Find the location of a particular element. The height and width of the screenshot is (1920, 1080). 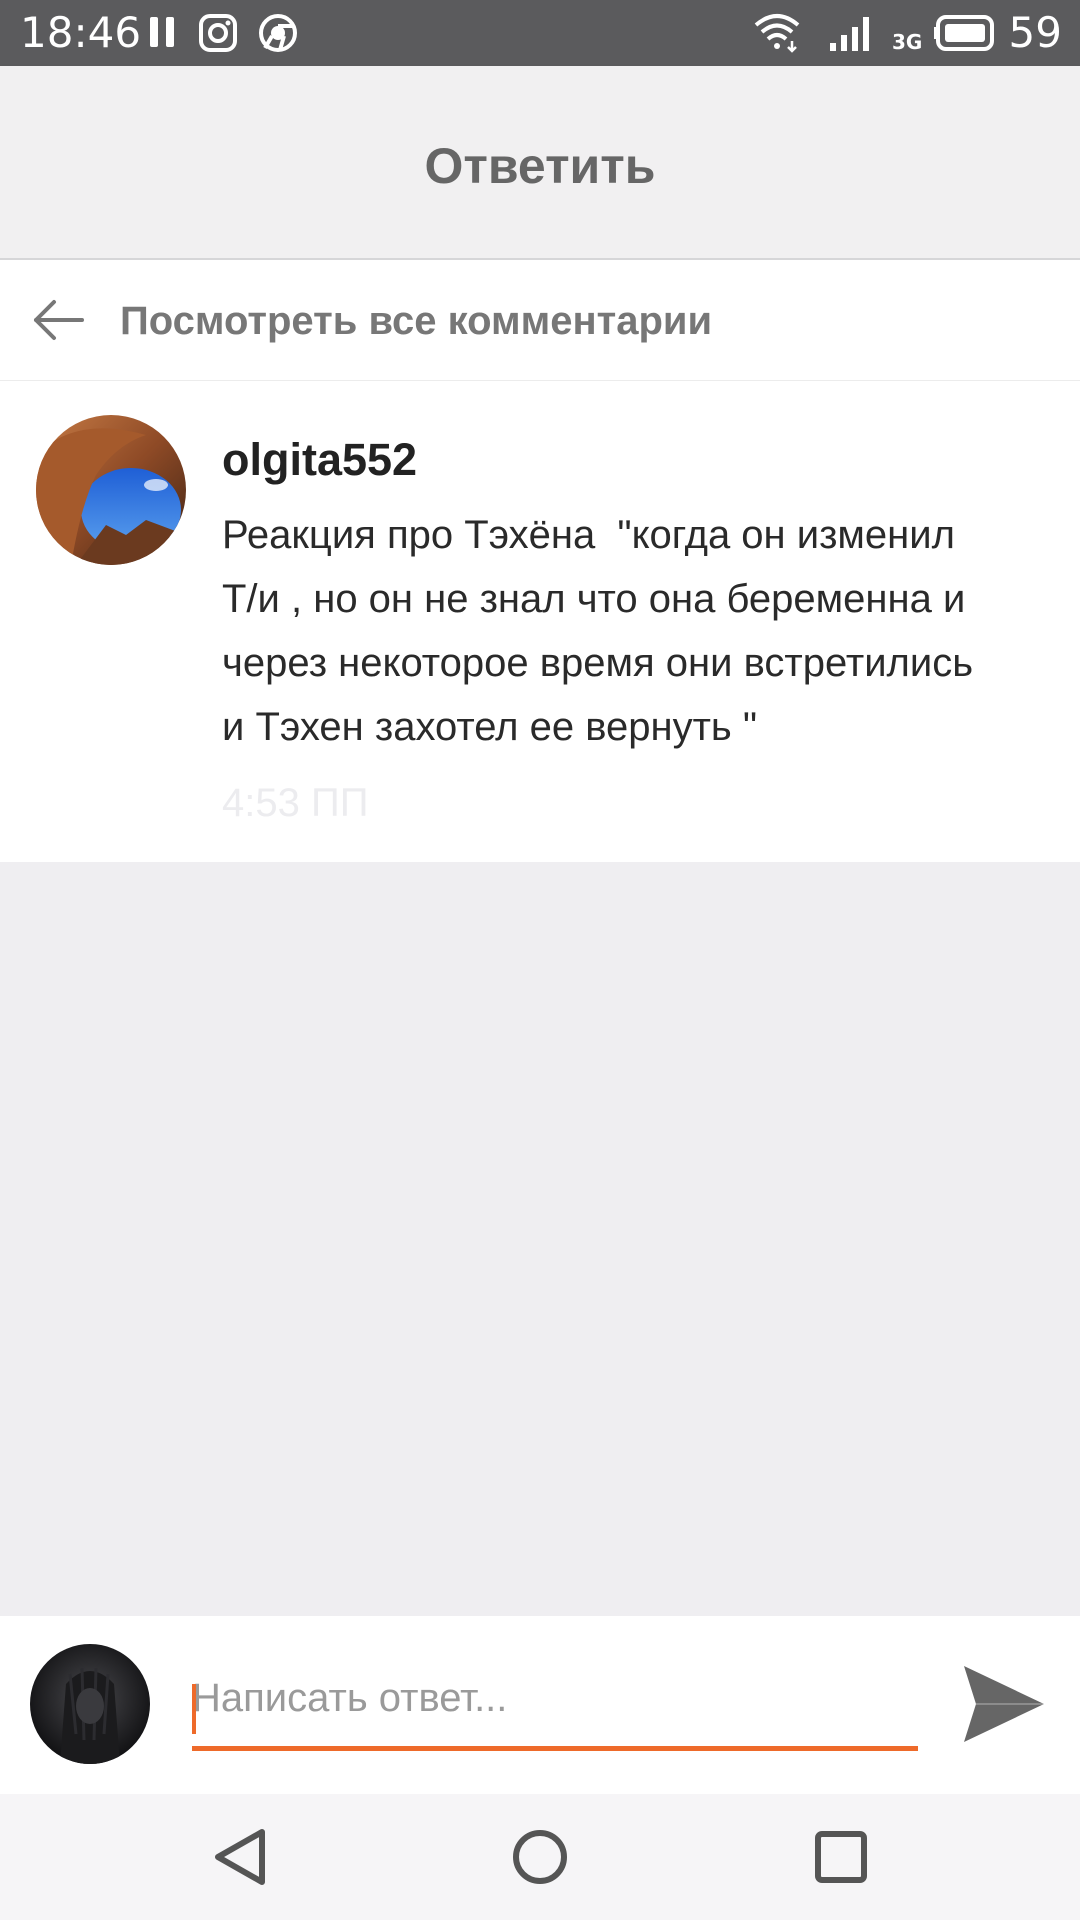

navigation-bar is located at coordinates (540, 1857).